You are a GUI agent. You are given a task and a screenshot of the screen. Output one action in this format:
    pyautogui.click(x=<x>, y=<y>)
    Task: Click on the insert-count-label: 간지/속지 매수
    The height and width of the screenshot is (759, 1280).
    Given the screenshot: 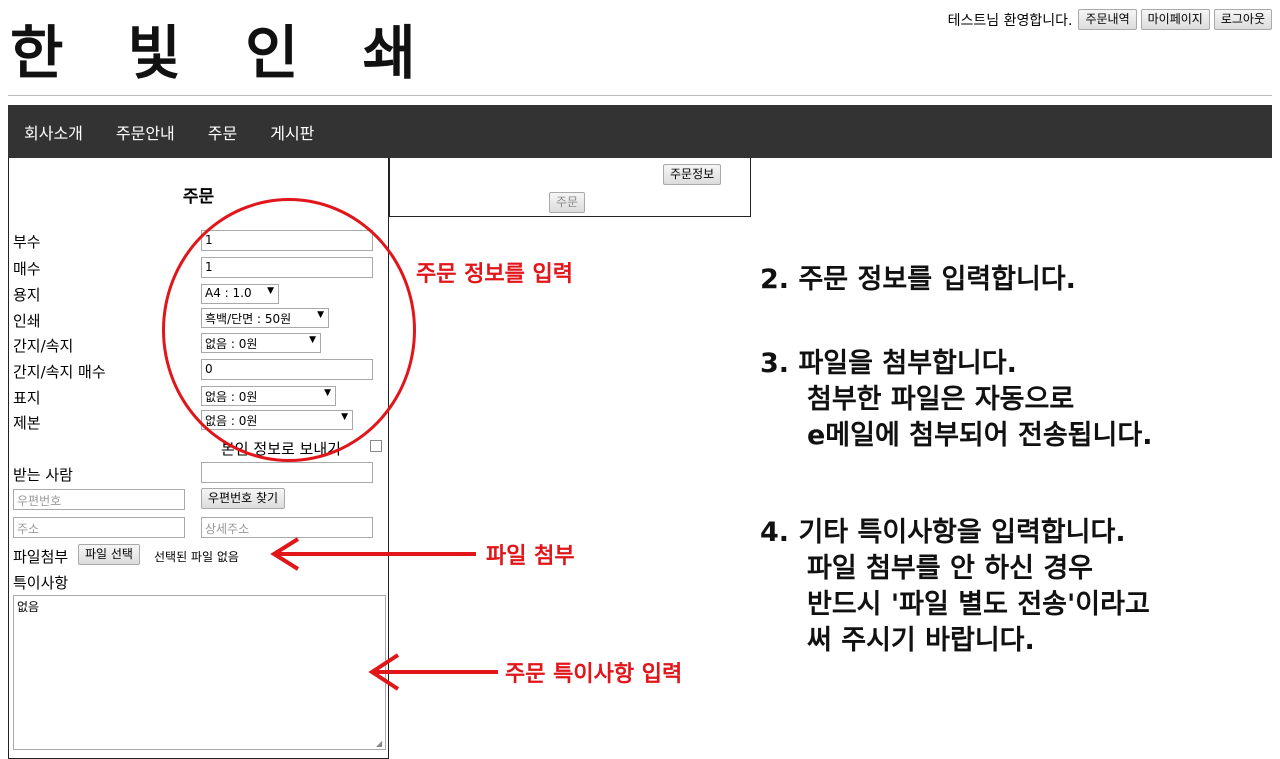 What is the action you would take?
    pyautogui.click(x=59, y=372)
    